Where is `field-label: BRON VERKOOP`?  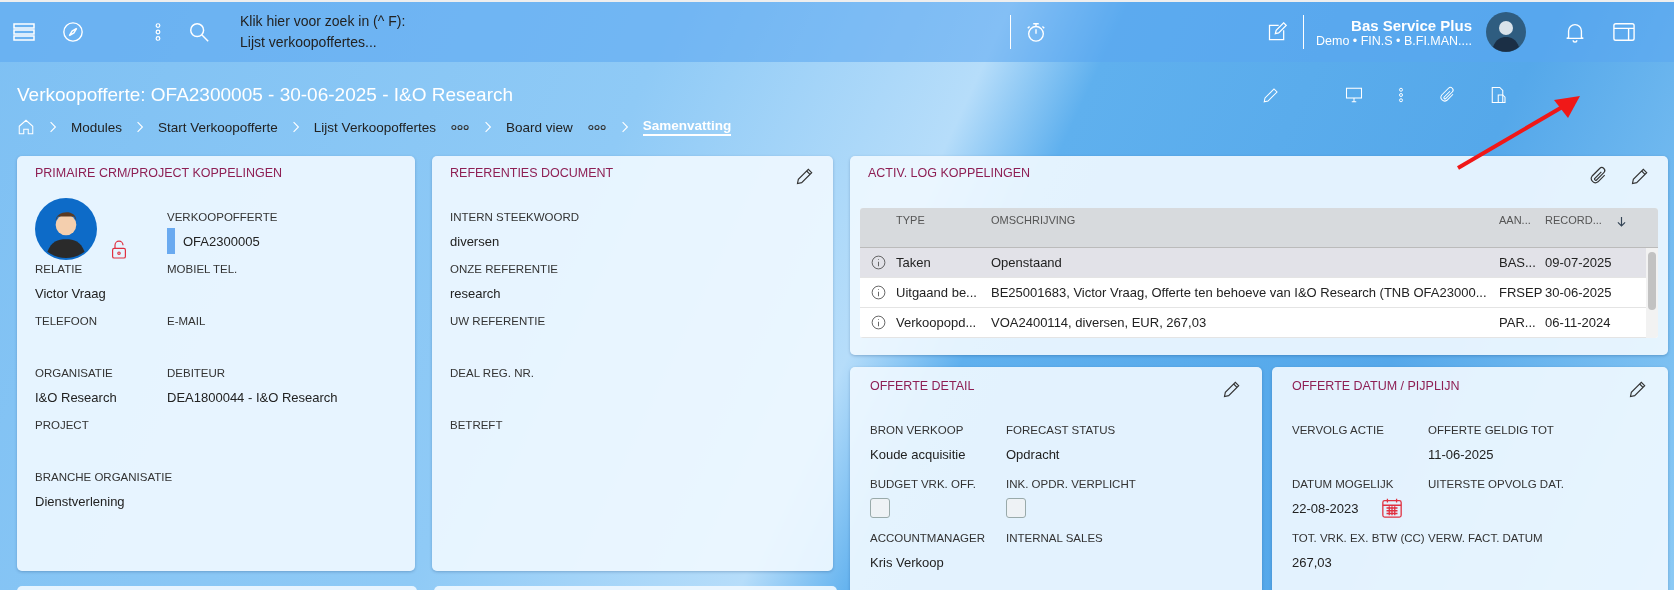 field-label: BRON VERKOOP is located at coordinates (917, 430).